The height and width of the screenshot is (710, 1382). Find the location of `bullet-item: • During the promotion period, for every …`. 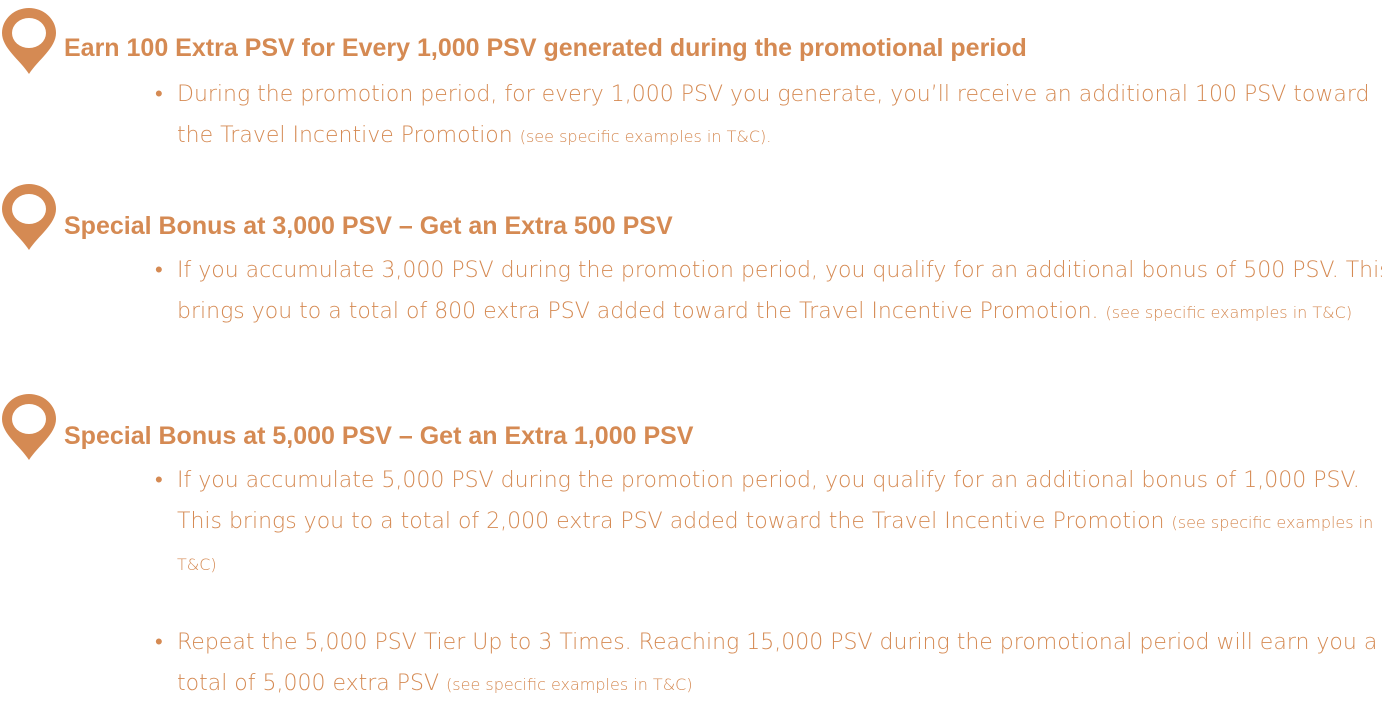

bullet-item: • During the promotion period, for every … is located at coordinates (768, 115).